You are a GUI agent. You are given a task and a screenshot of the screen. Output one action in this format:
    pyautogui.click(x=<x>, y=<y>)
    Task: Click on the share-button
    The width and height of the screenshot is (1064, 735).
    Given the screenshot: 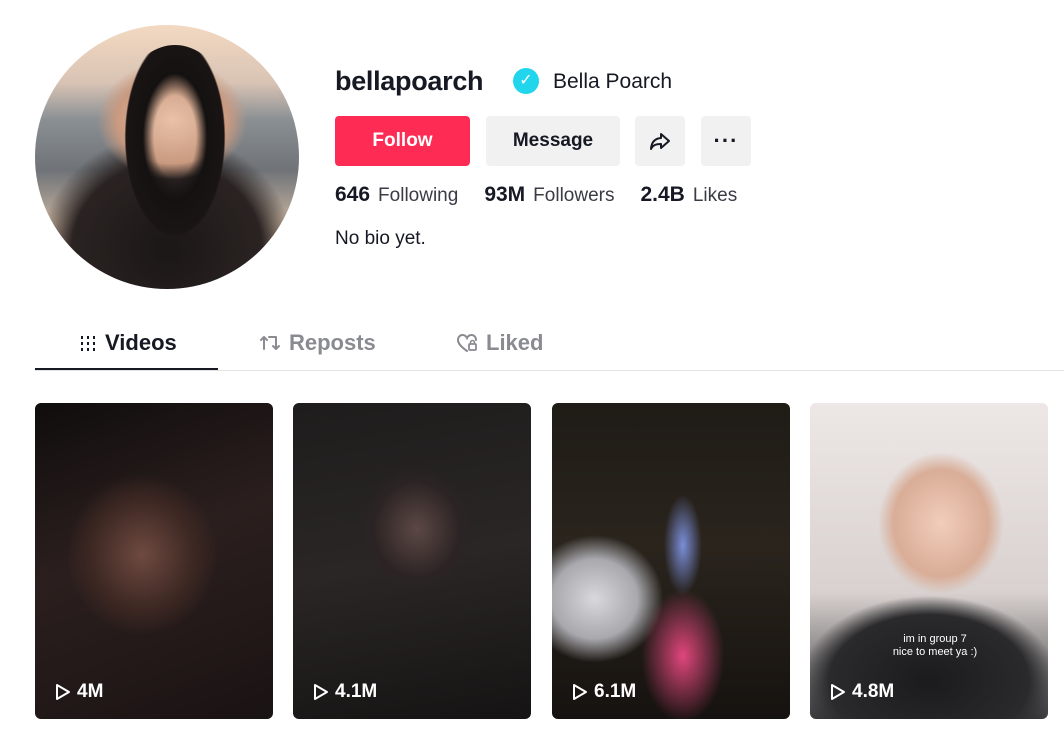 What is the action you would take?
    pyautogui.click(x=660, y=141)
    